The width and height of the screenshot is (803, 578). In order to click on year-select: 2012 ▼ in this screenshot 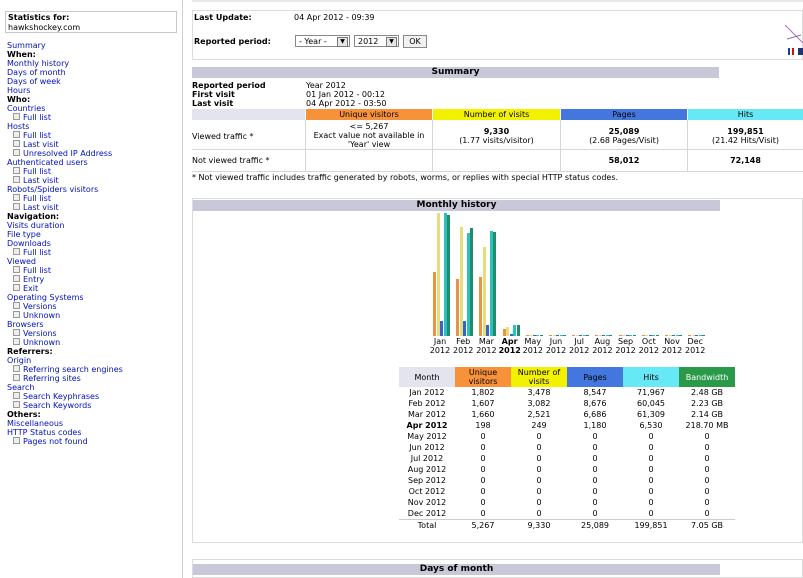, I will do `click(376, 41)`.